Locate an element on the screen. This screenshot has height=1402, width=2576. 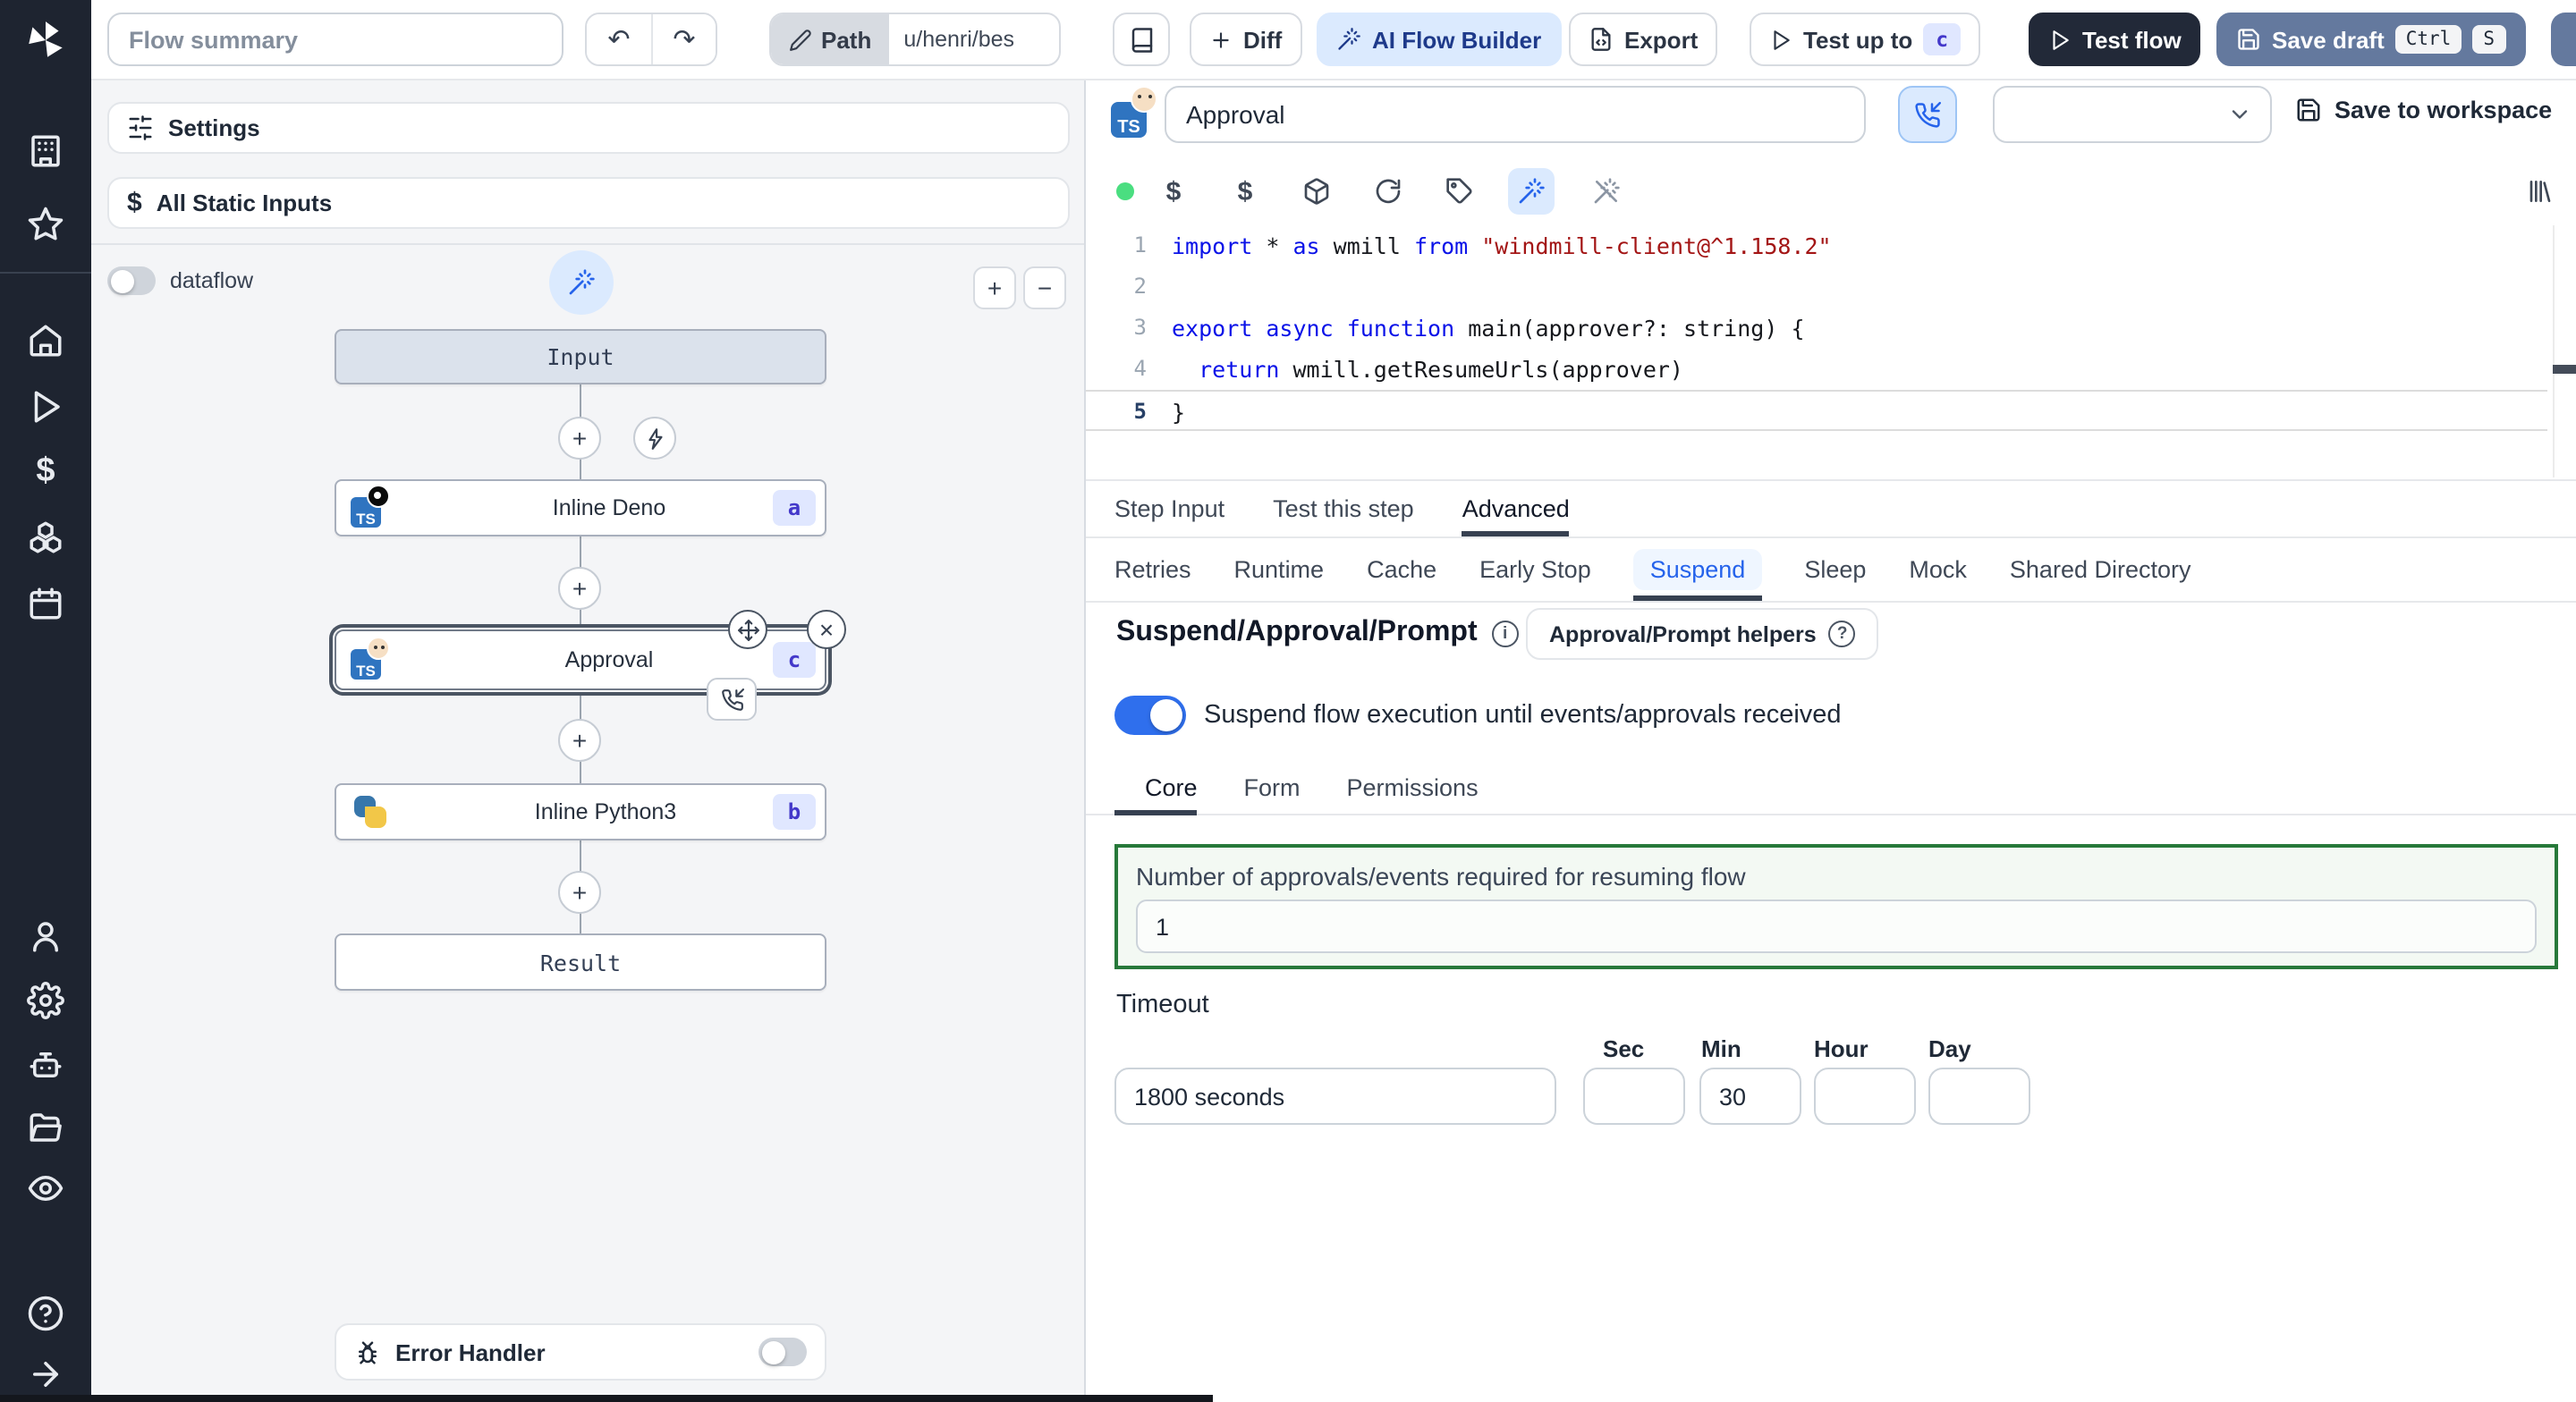
windmill-logo-icon is located at coordinates (45, 40).